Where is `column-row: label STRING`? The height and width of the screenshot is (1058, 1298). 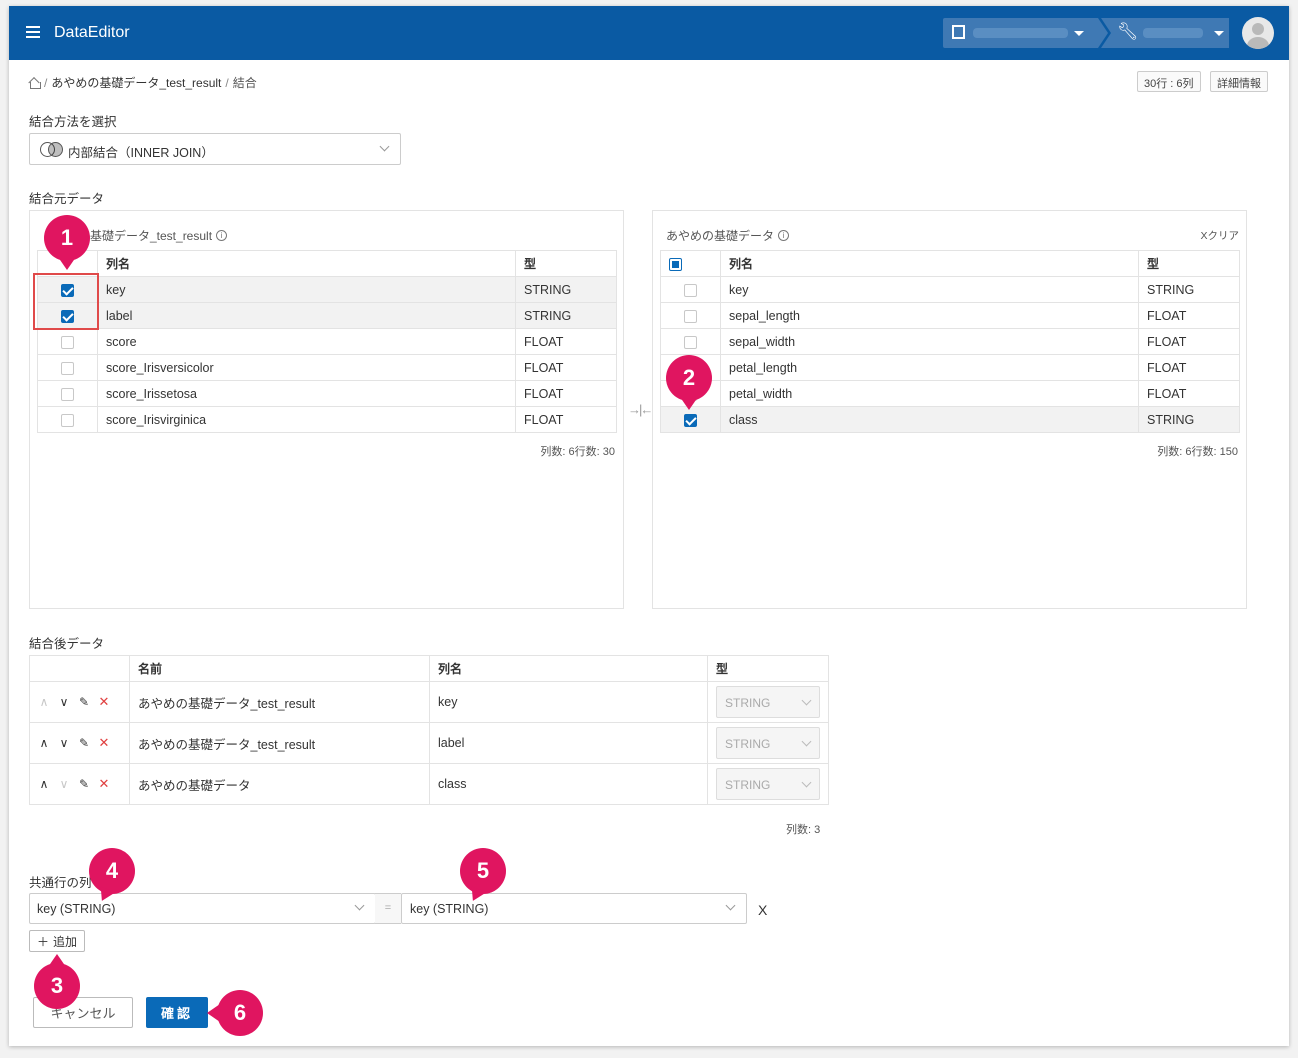 column-row: label STRING is located at coordinates (327, 315).